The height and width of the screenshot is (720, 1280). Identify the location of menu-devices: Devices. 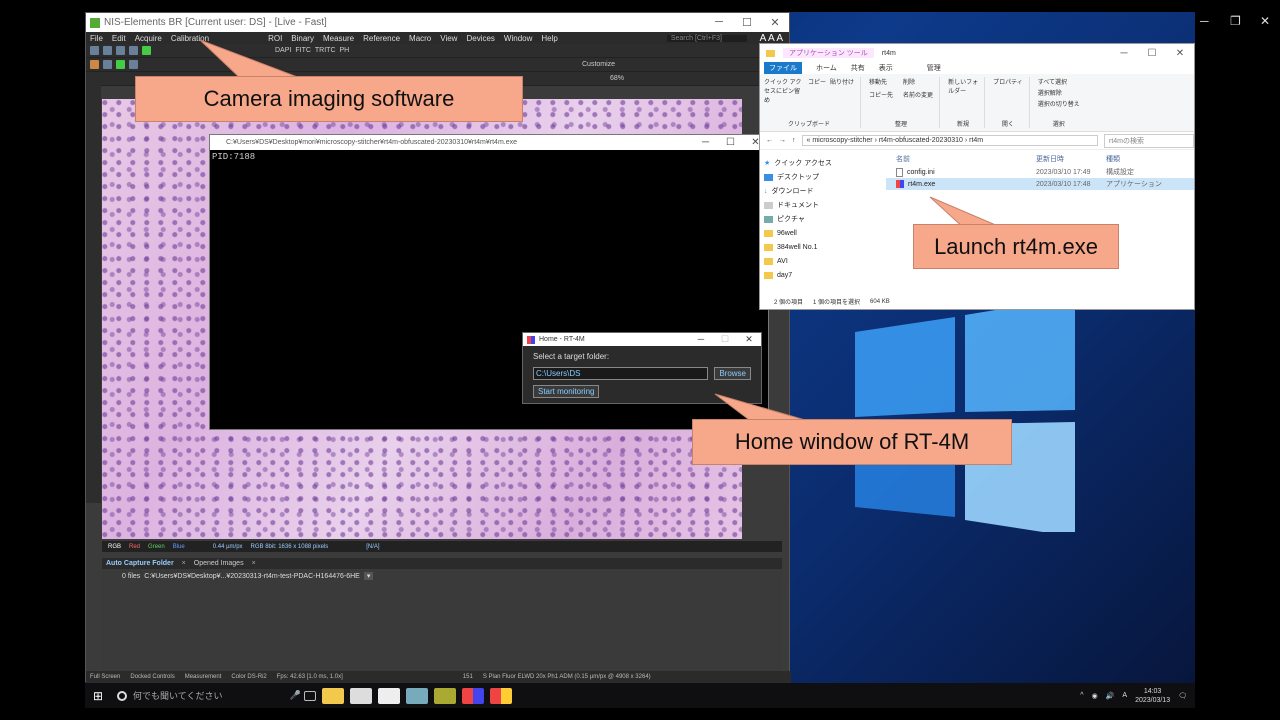
(480, 38).